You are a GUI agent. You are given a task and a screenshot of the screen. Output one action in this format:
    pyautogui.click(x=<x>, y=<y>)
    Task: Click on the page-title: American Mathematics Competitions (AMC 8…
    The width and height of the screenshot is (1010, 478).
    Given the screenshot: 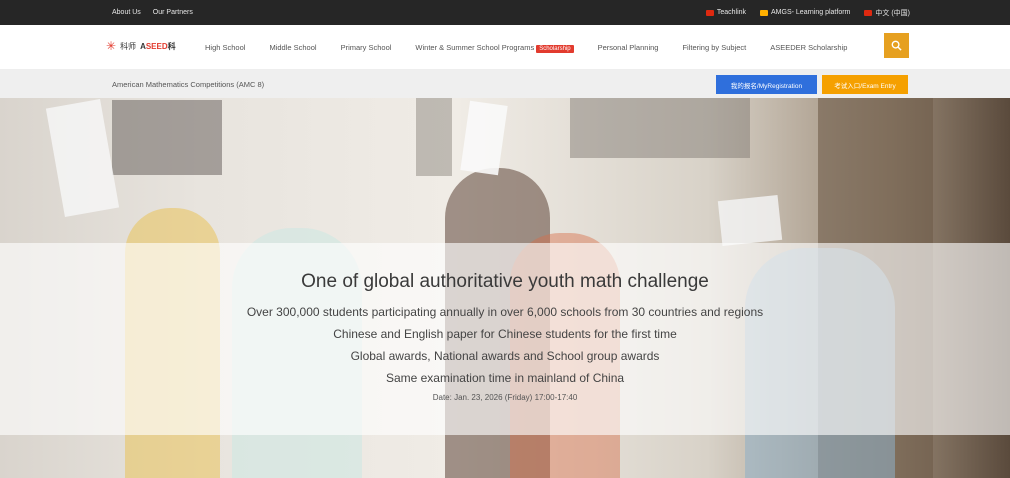 What is the action you would take?
    pyautogui.click(x=188, y=84)
    